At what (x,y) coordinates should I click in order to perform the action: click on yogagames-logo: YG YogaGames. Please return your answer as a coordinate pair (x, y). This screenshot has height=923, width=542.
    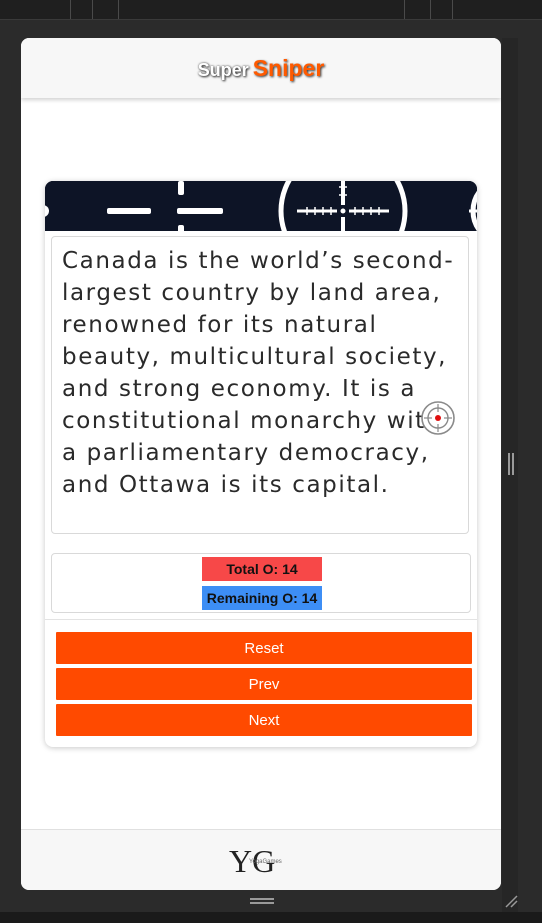
    Looking at the image, I should click on (255, 860).